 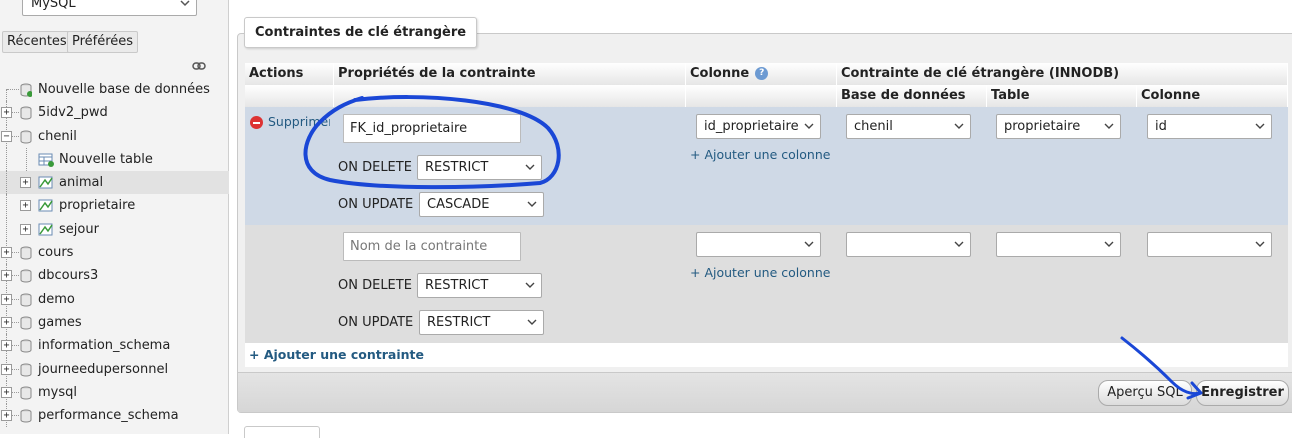 What do you see at coordinates (114, 369) in the screenshot?
I see `tree-item-database: + journeedupersonnel` at bounding box center [114, 369].